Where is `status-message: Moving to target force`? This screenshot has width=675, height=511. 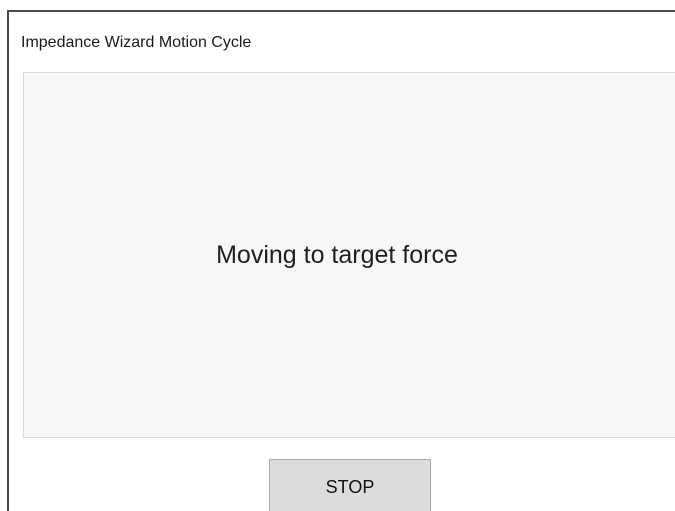
status-message: Moving to target force is located at coordinates (337, 254).